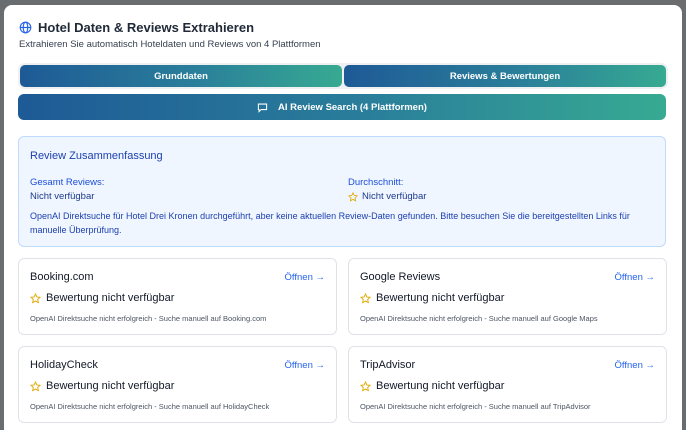  I want to click on message-icon, so click(262, 108).